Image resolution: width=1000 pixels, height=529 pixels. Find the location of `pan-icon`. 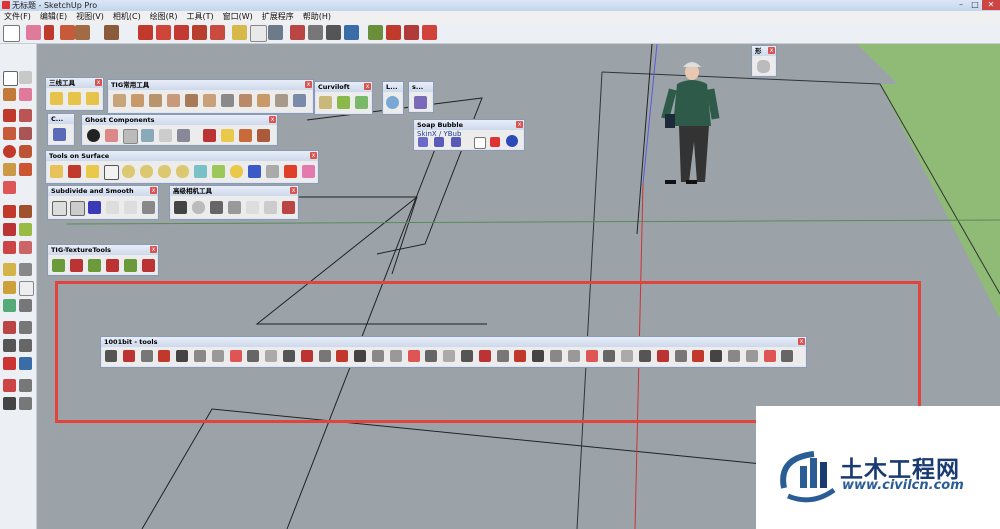

pan-icon is located at coordinates (315, 32).